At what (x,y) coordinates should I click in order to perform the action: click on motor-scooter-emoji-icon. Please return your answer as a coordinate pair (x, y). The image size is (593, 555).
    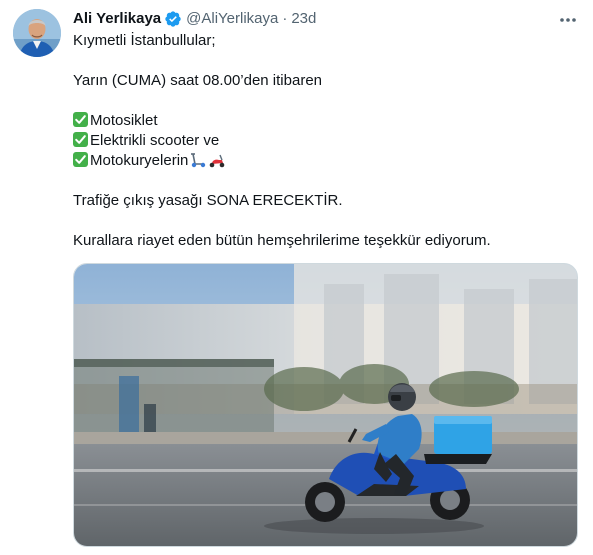
    Looking at the image, I should click on (217, 163).